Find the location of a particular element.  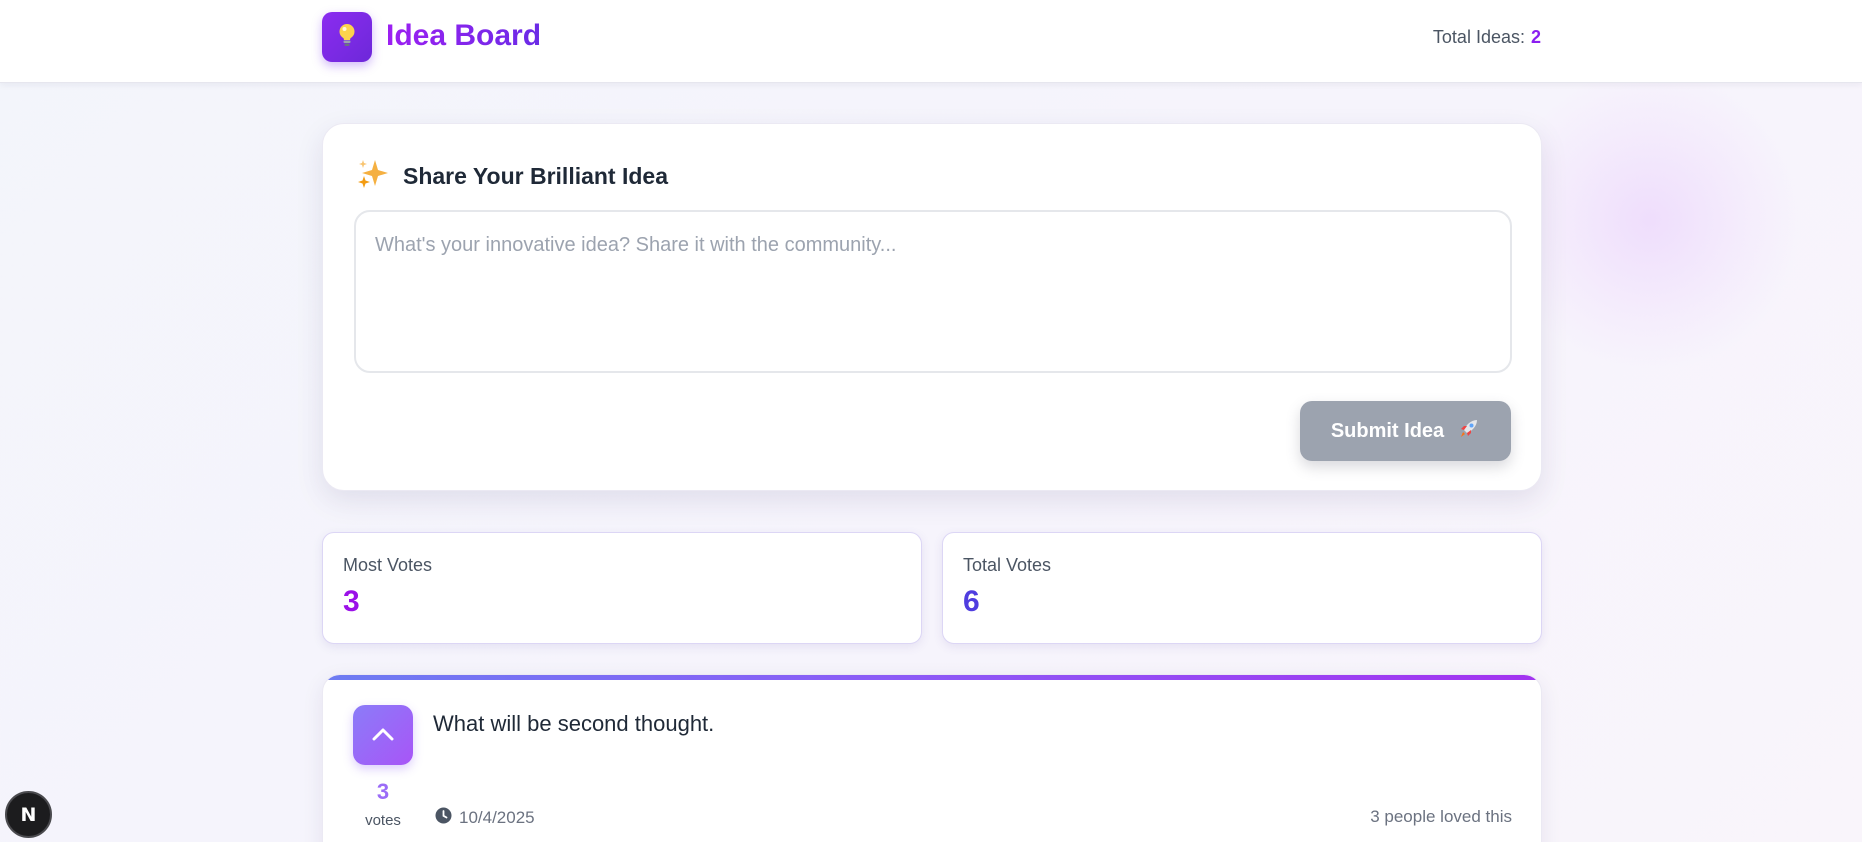

idea-date-text: 10/4/2025 is located at coordinates (497, 817).